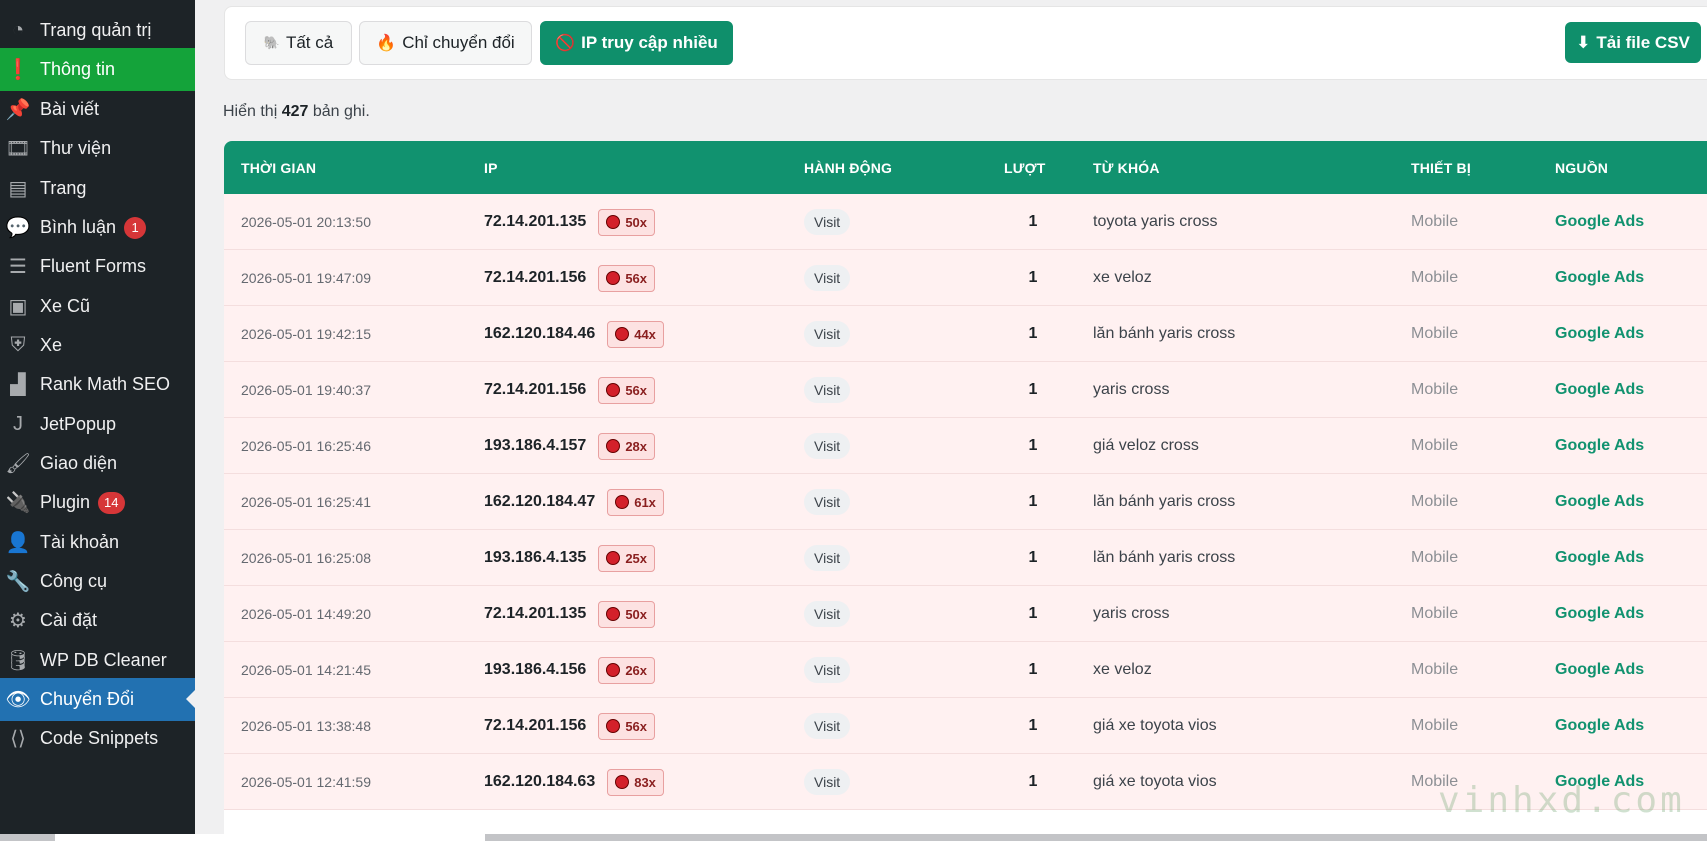 This screenshot has width=1707, height=841. What do you see at coordinates (853, 837) in the screenshot?
I see `horizontal-scrollbar` at bounding box center [853, 837].